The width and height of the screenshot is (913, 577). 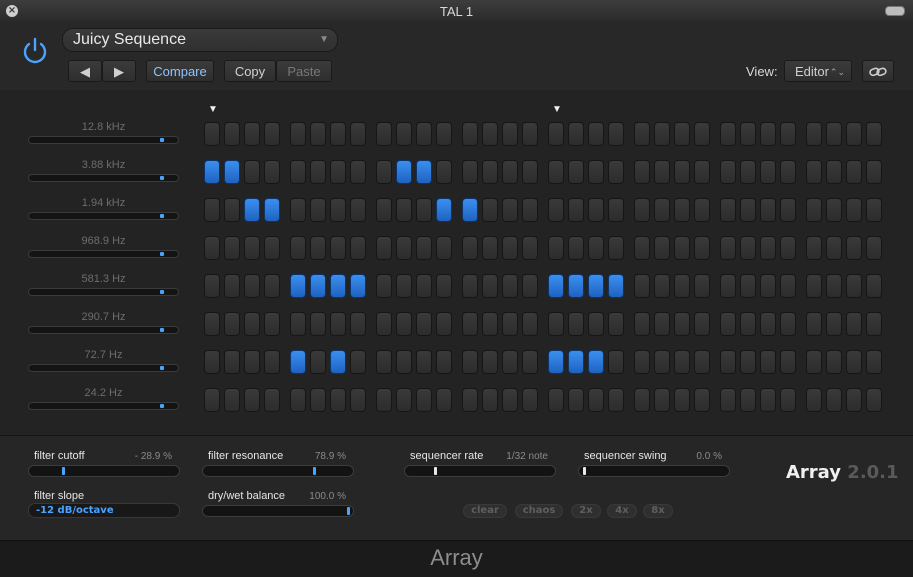 What do you see at coordinates (622, 511) in the screenshot?
I see `rate-4x-button: 4x` at bounding box center [622, 511].